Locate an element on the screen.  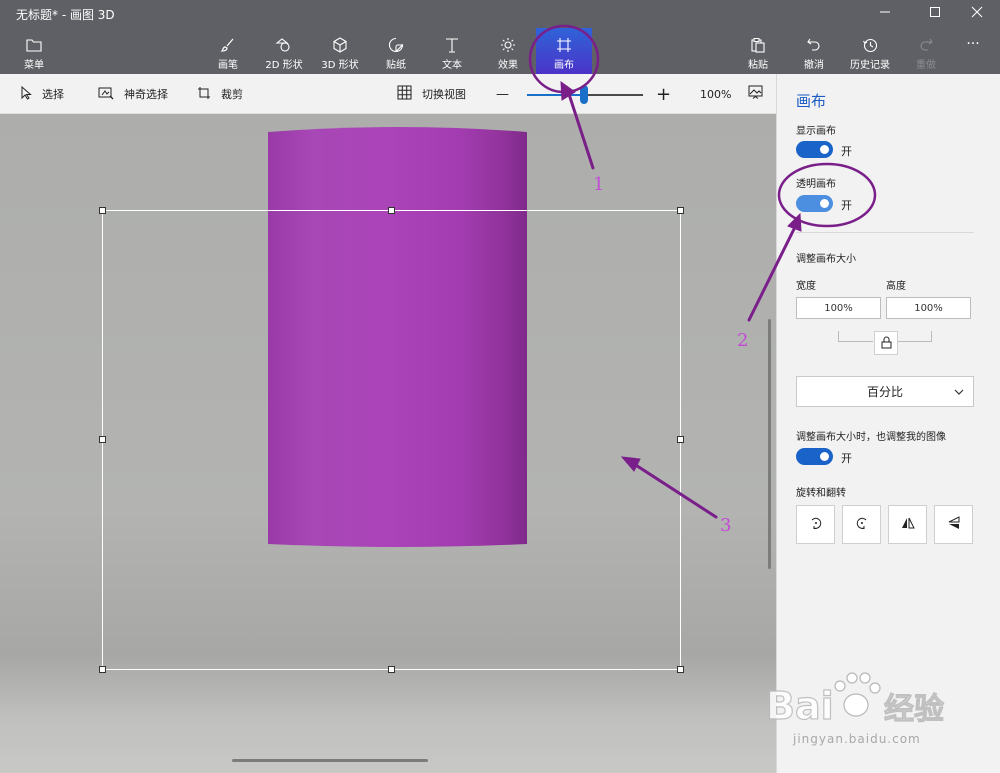
width-value: 100% is located at coordinates (838, 308).